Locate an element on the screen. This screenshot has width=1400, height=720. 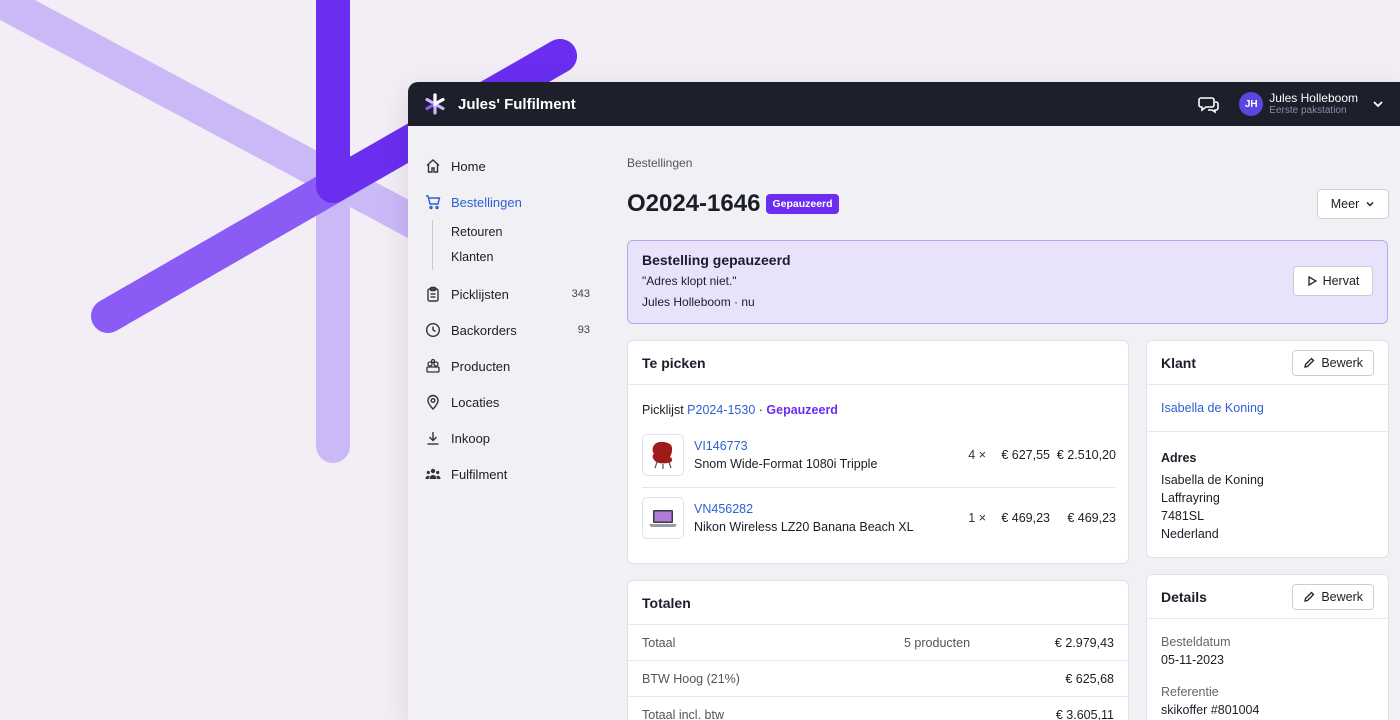
user-name: Jules Holleboom is located at coordinates (1313, 98).